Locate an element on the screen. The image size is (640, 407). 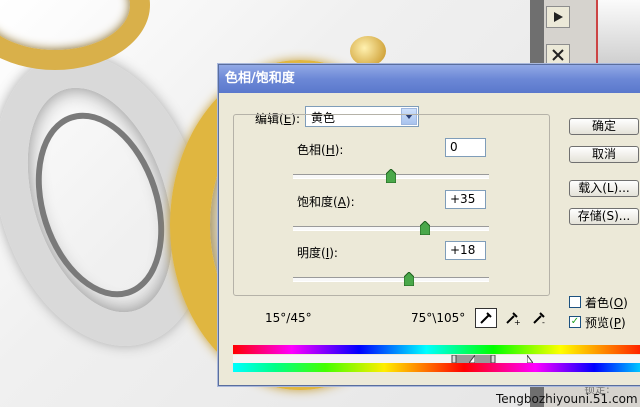
eyedropper-icon is located at coordinates (486, 318).